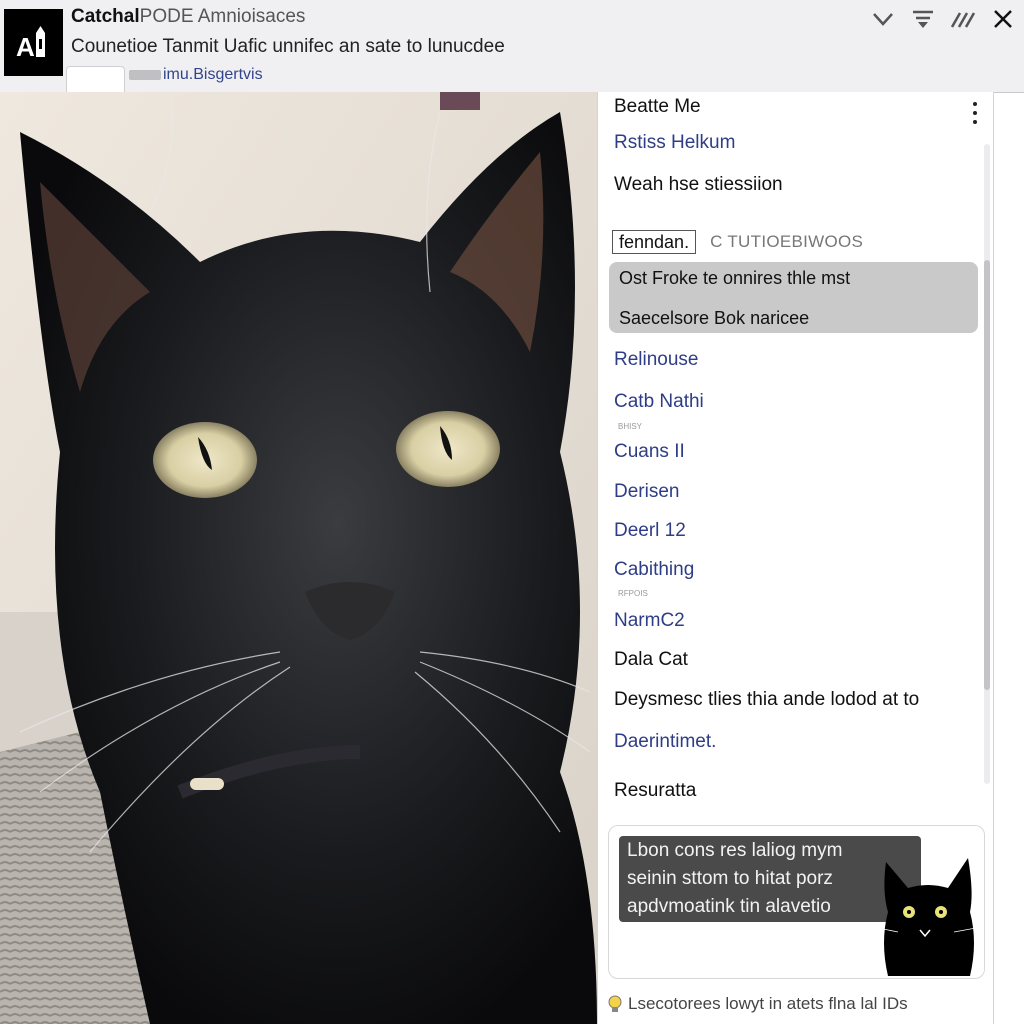 The height and width of the screenshot is (1029, 1024). I want to click on tab-link-label: imu.Bisgertvis, so click(213, 74).